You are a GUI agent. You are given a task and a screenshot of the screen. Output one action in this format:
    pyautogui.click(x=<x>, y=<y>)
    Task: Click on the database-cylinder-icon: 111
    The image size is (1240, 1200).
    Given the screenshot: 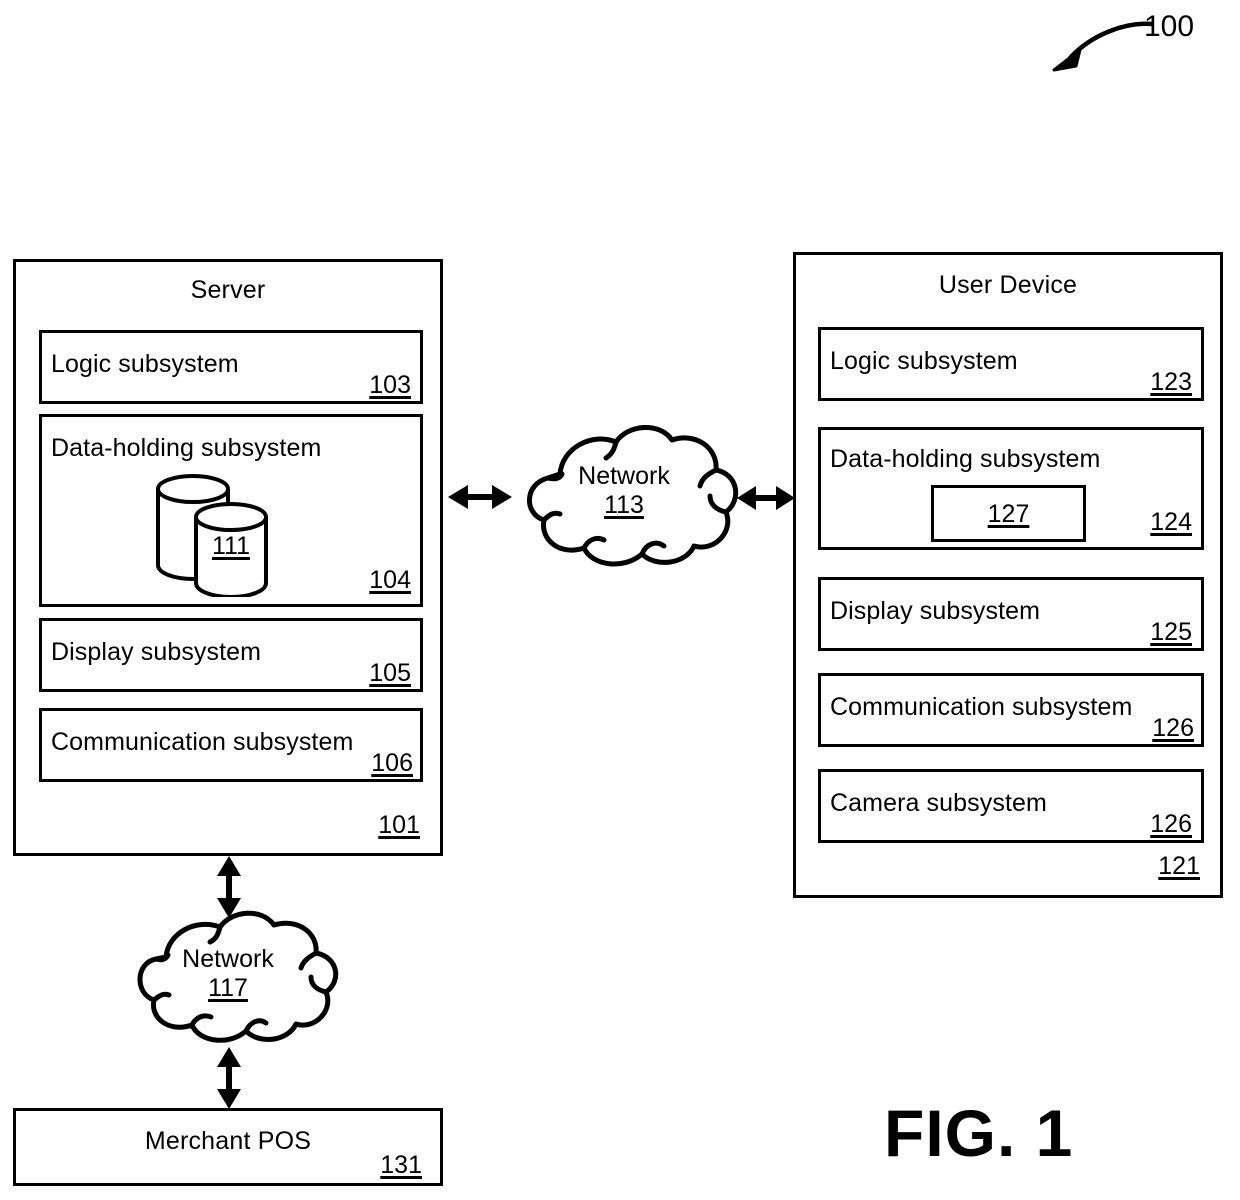 What is the action you would take?
    pyautogui.click(x=222, y=536)
    